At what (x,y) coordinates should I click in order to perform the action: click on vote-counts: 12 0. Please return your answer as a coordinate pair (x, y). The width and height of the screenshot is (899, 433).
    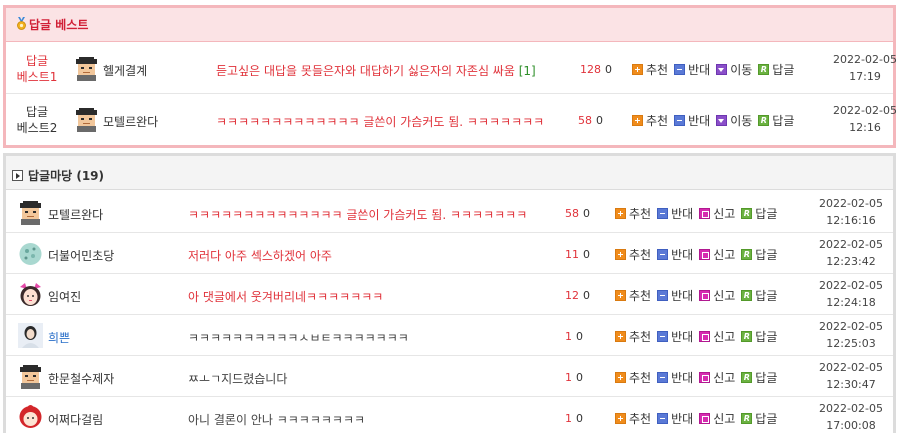
    Looking at the image, I should click on (577, 295).